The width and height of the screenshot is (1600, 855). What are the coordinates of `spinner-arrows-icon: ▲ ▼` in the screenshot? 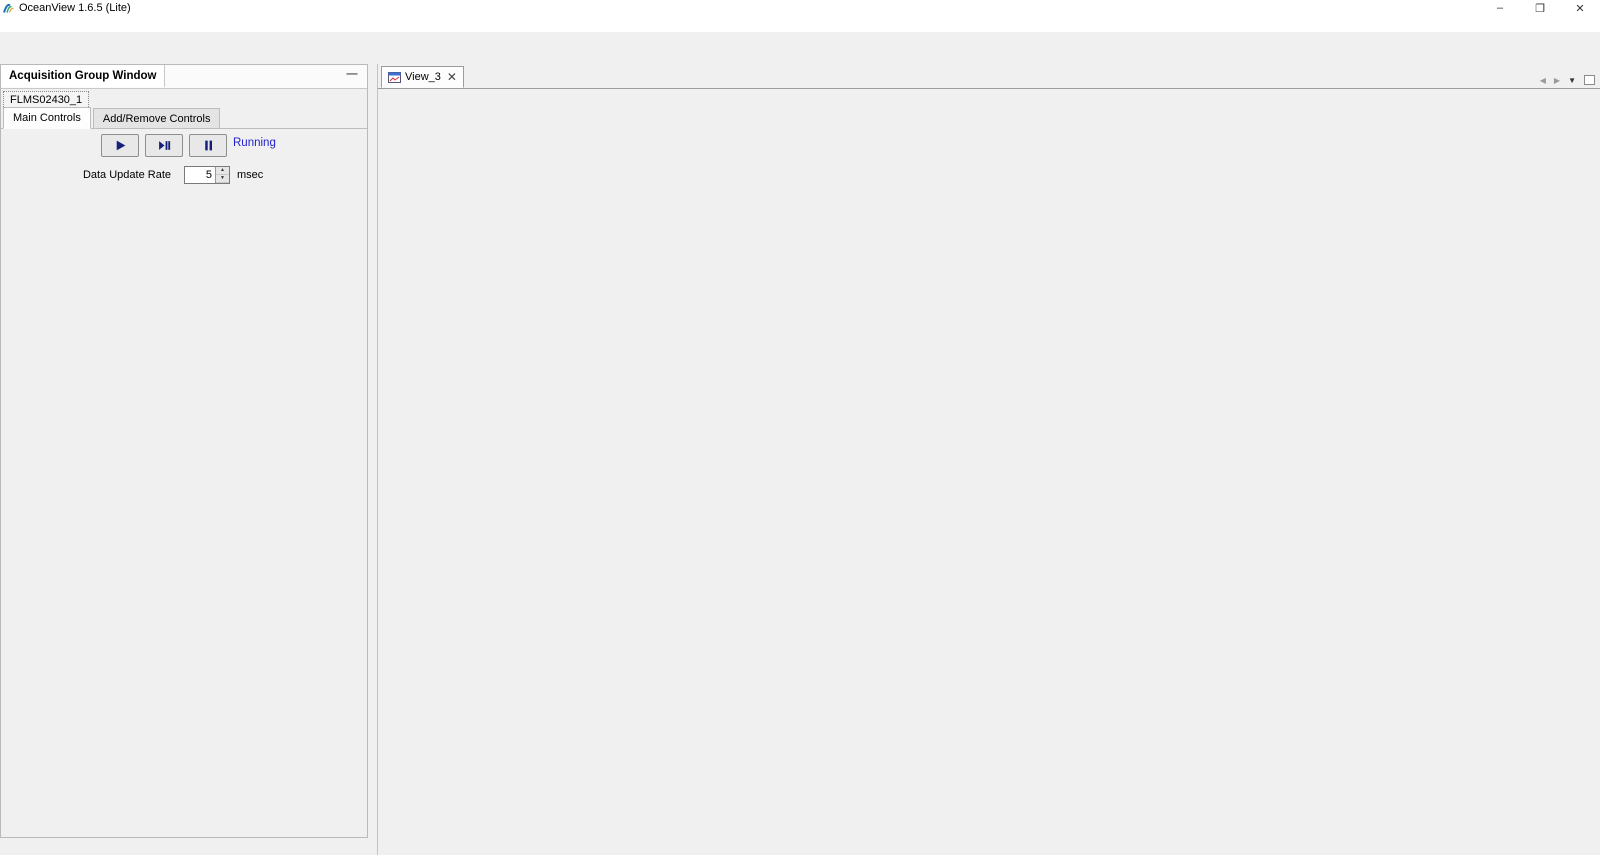 It's located at (222, 175).